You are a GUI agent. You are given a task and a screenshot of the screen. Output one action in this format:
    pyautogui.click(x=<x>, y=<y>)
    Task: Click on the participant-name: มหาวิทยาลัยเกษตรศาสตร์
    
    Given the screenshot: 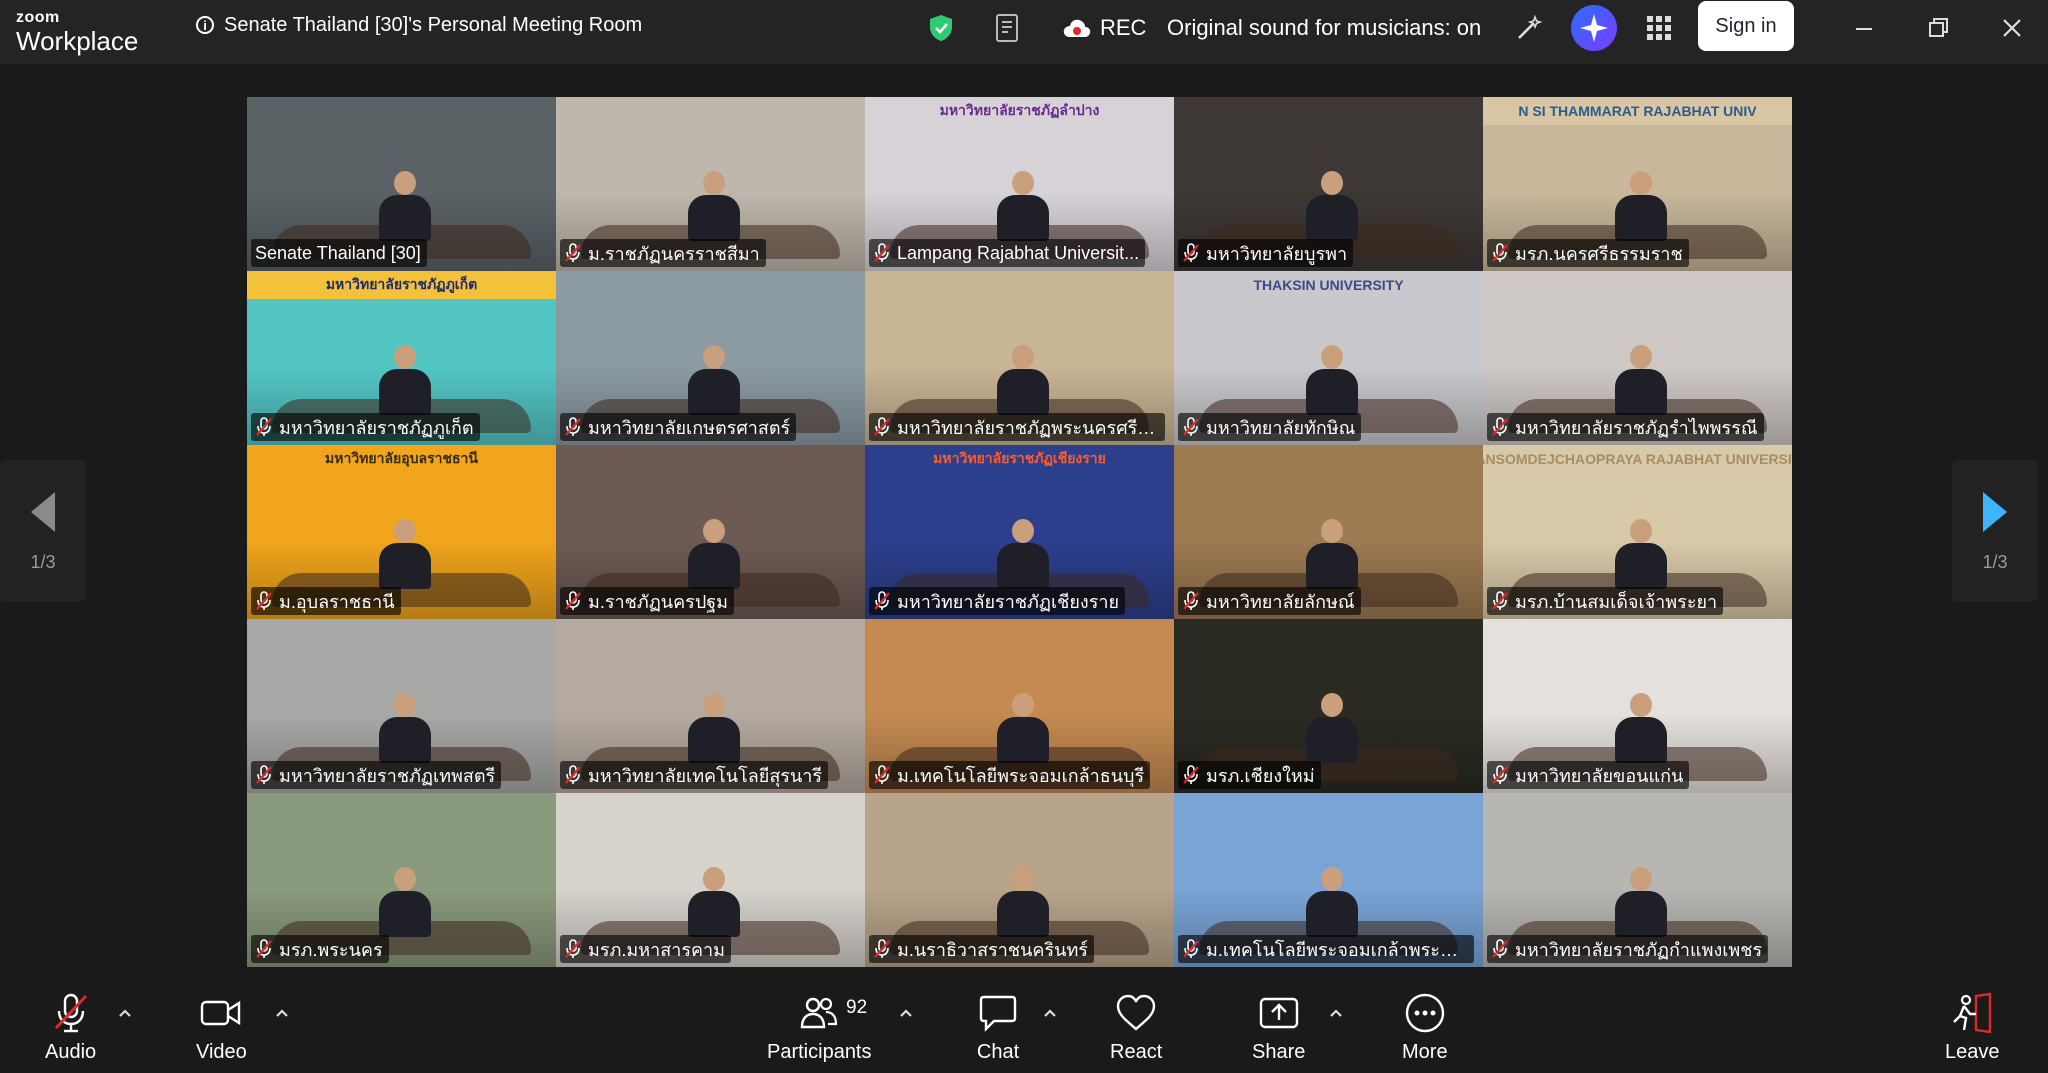 What is the action you would take?
    pyautogui.click(x=689, y=427)
    